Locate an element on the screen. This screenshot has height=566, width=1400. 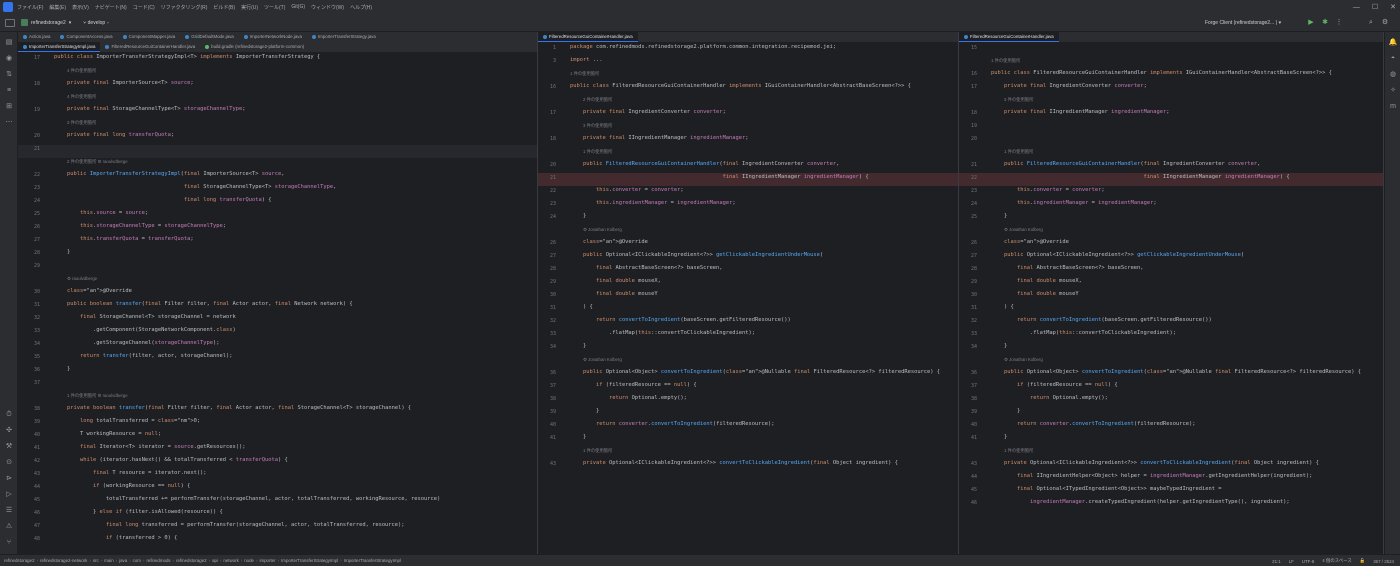
problems-warning-icon: ⚠ is located at coordinates (9, 526).